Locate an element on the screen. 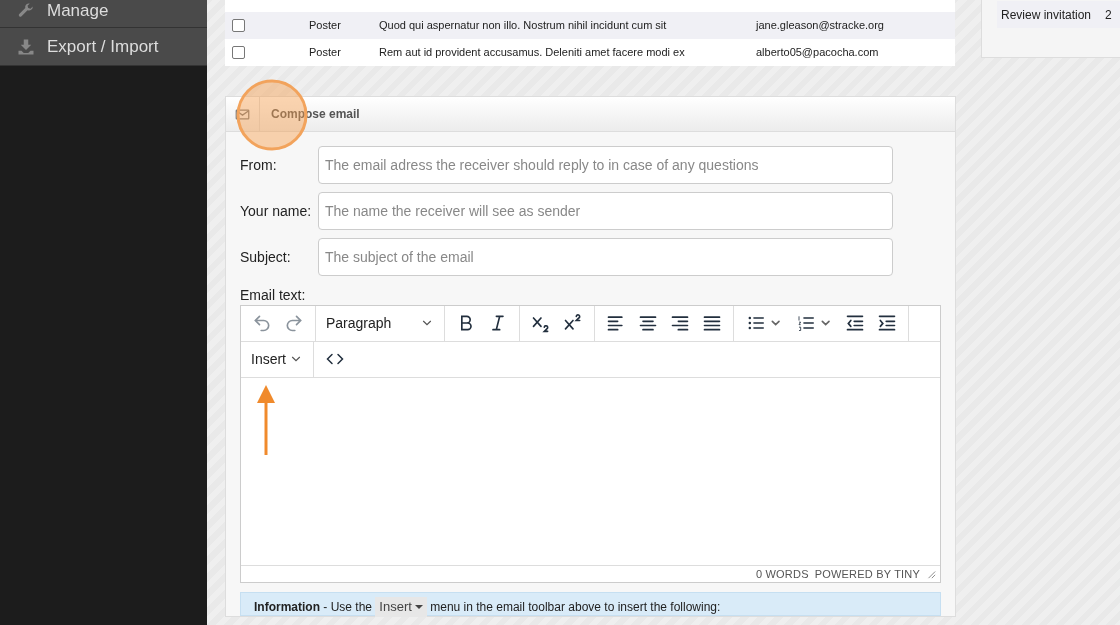  redo-icon is located at coordinates (294, 323).